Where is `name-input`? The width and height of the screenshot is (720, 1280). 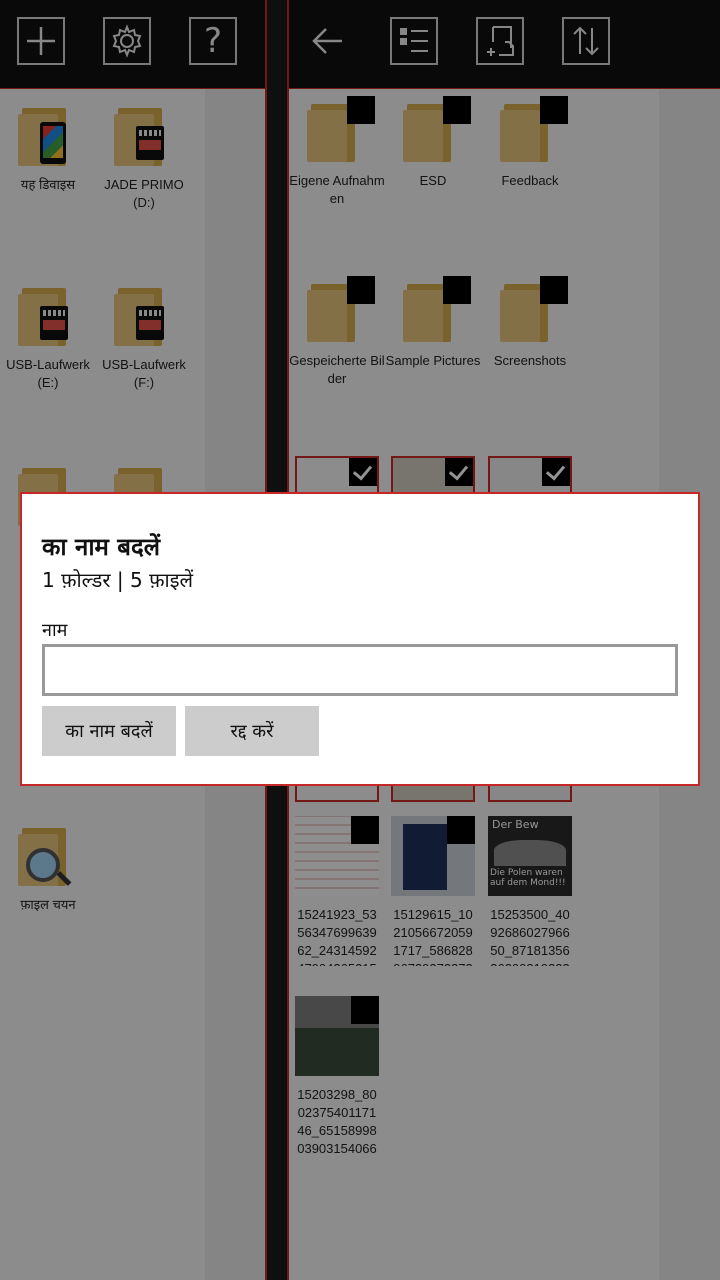
name-input is located at coordinates (360, 670).